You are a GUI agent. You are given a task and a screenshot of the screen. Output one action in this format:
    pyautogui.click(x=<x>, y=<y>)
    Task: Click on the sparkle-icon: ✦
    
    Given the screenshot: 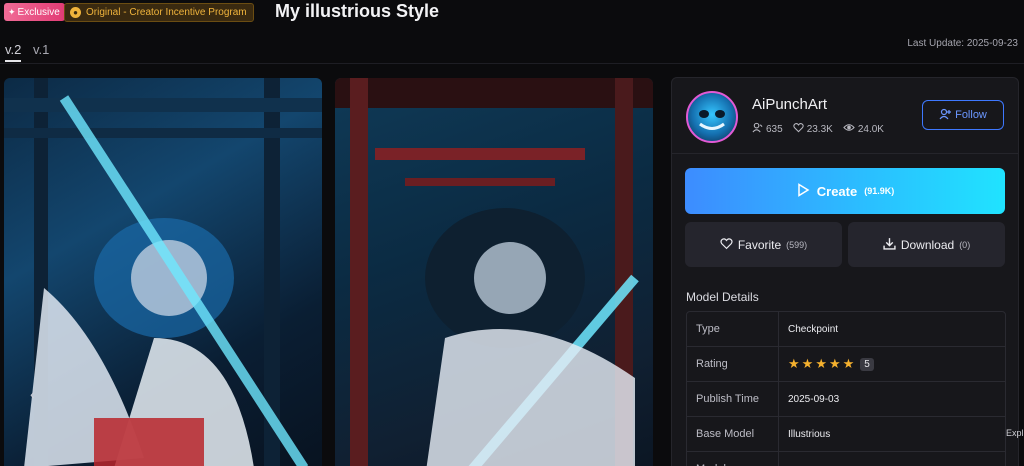 What is the action you would take?
    pyautogui.click(x=12, y=11)
    